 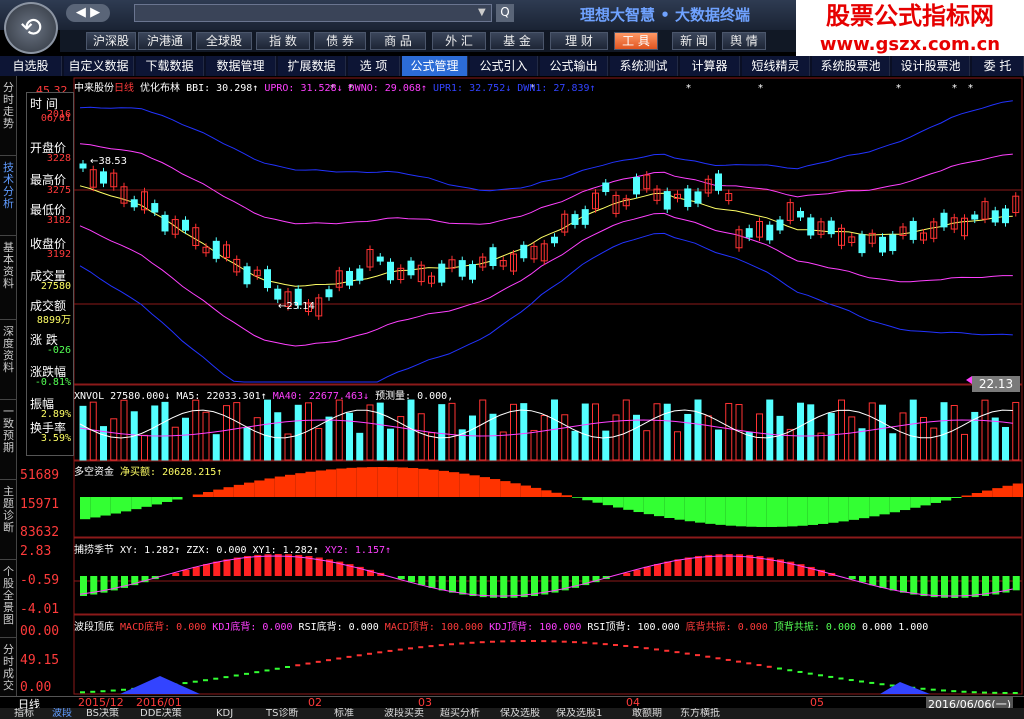 What do you see at coordinates (644, 66) in the screenshot?
I see `func-tab-9: 系统测试` at bounding box center [644, 66].